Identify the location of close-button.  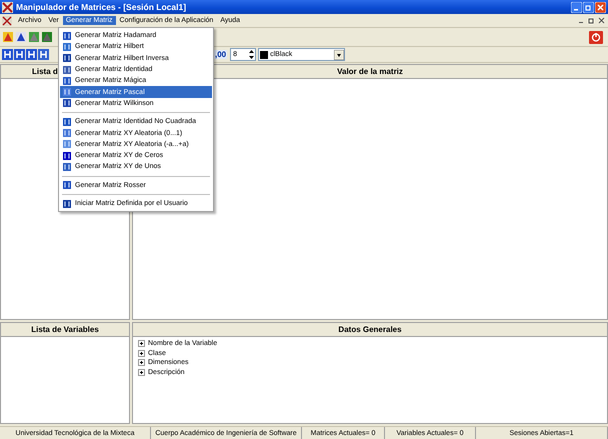
(600, 7).